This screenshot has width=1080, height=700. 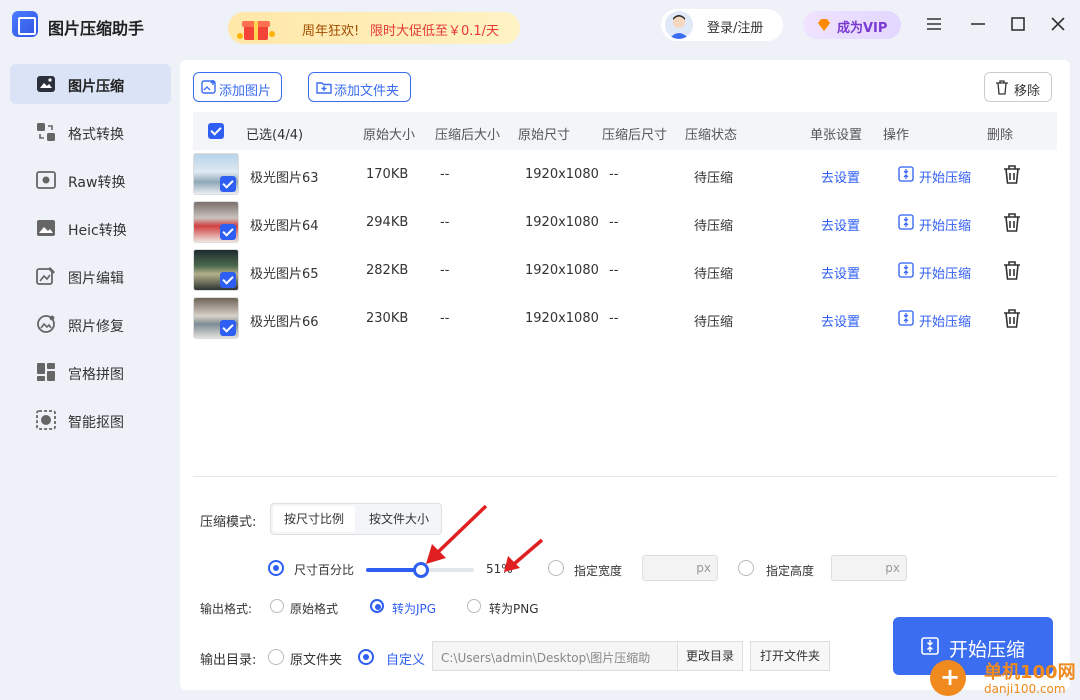 What do you see at coordinates (90, 324) in the screenshot?
I see `sidebar-item-photo-repair: 照片修复` at bounding box center [90, 324].